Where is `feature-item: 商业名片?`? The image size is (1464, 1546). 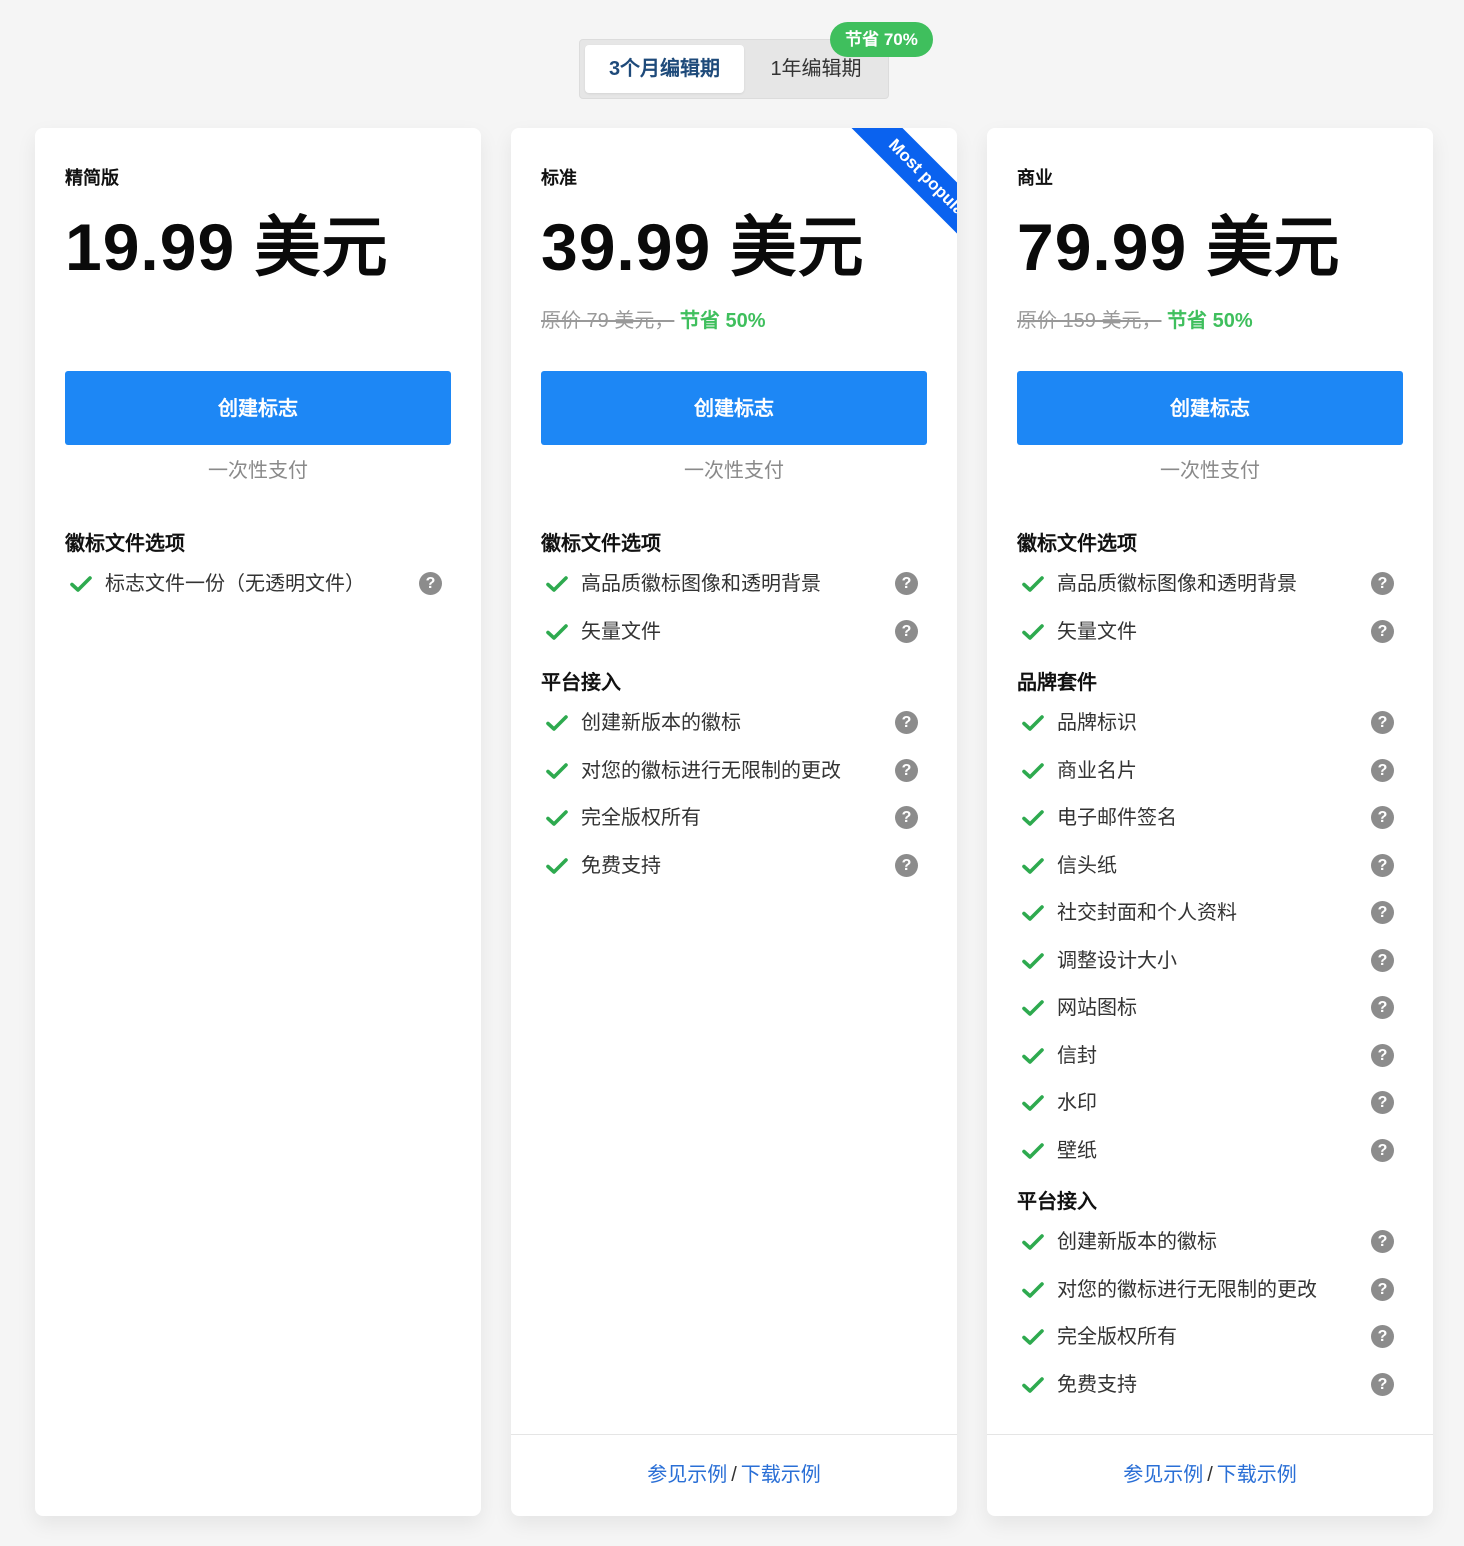
feature-item: 商业名片? is located at coordinates (1210, 777).